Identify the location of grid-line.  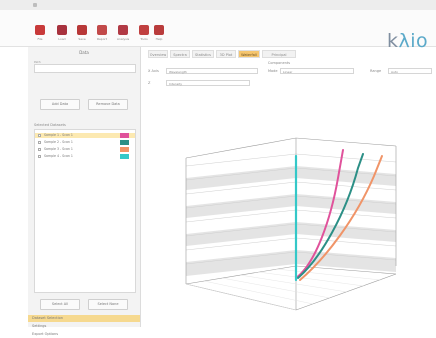
(241, 160).